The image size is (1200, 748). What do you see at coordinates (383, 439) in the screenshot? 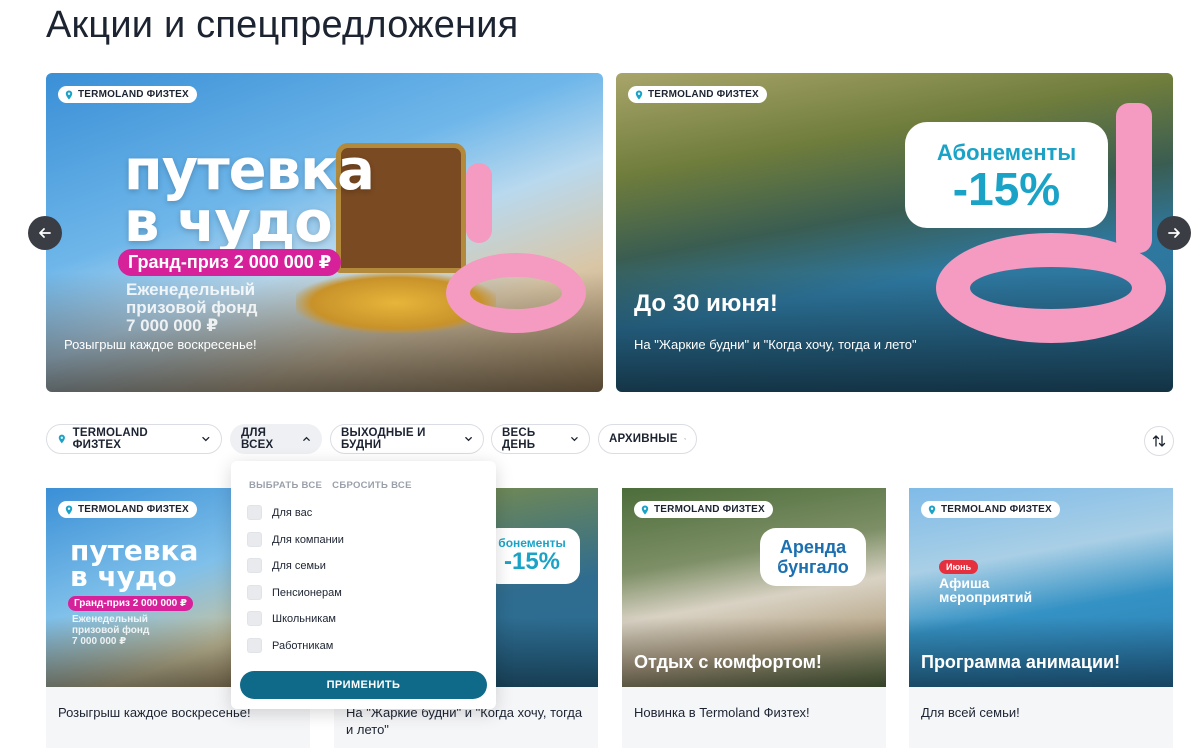
I see `filter-days-label: ВЫХОДНЫЕ И БУДНИ` at bounding box center [383, 439].